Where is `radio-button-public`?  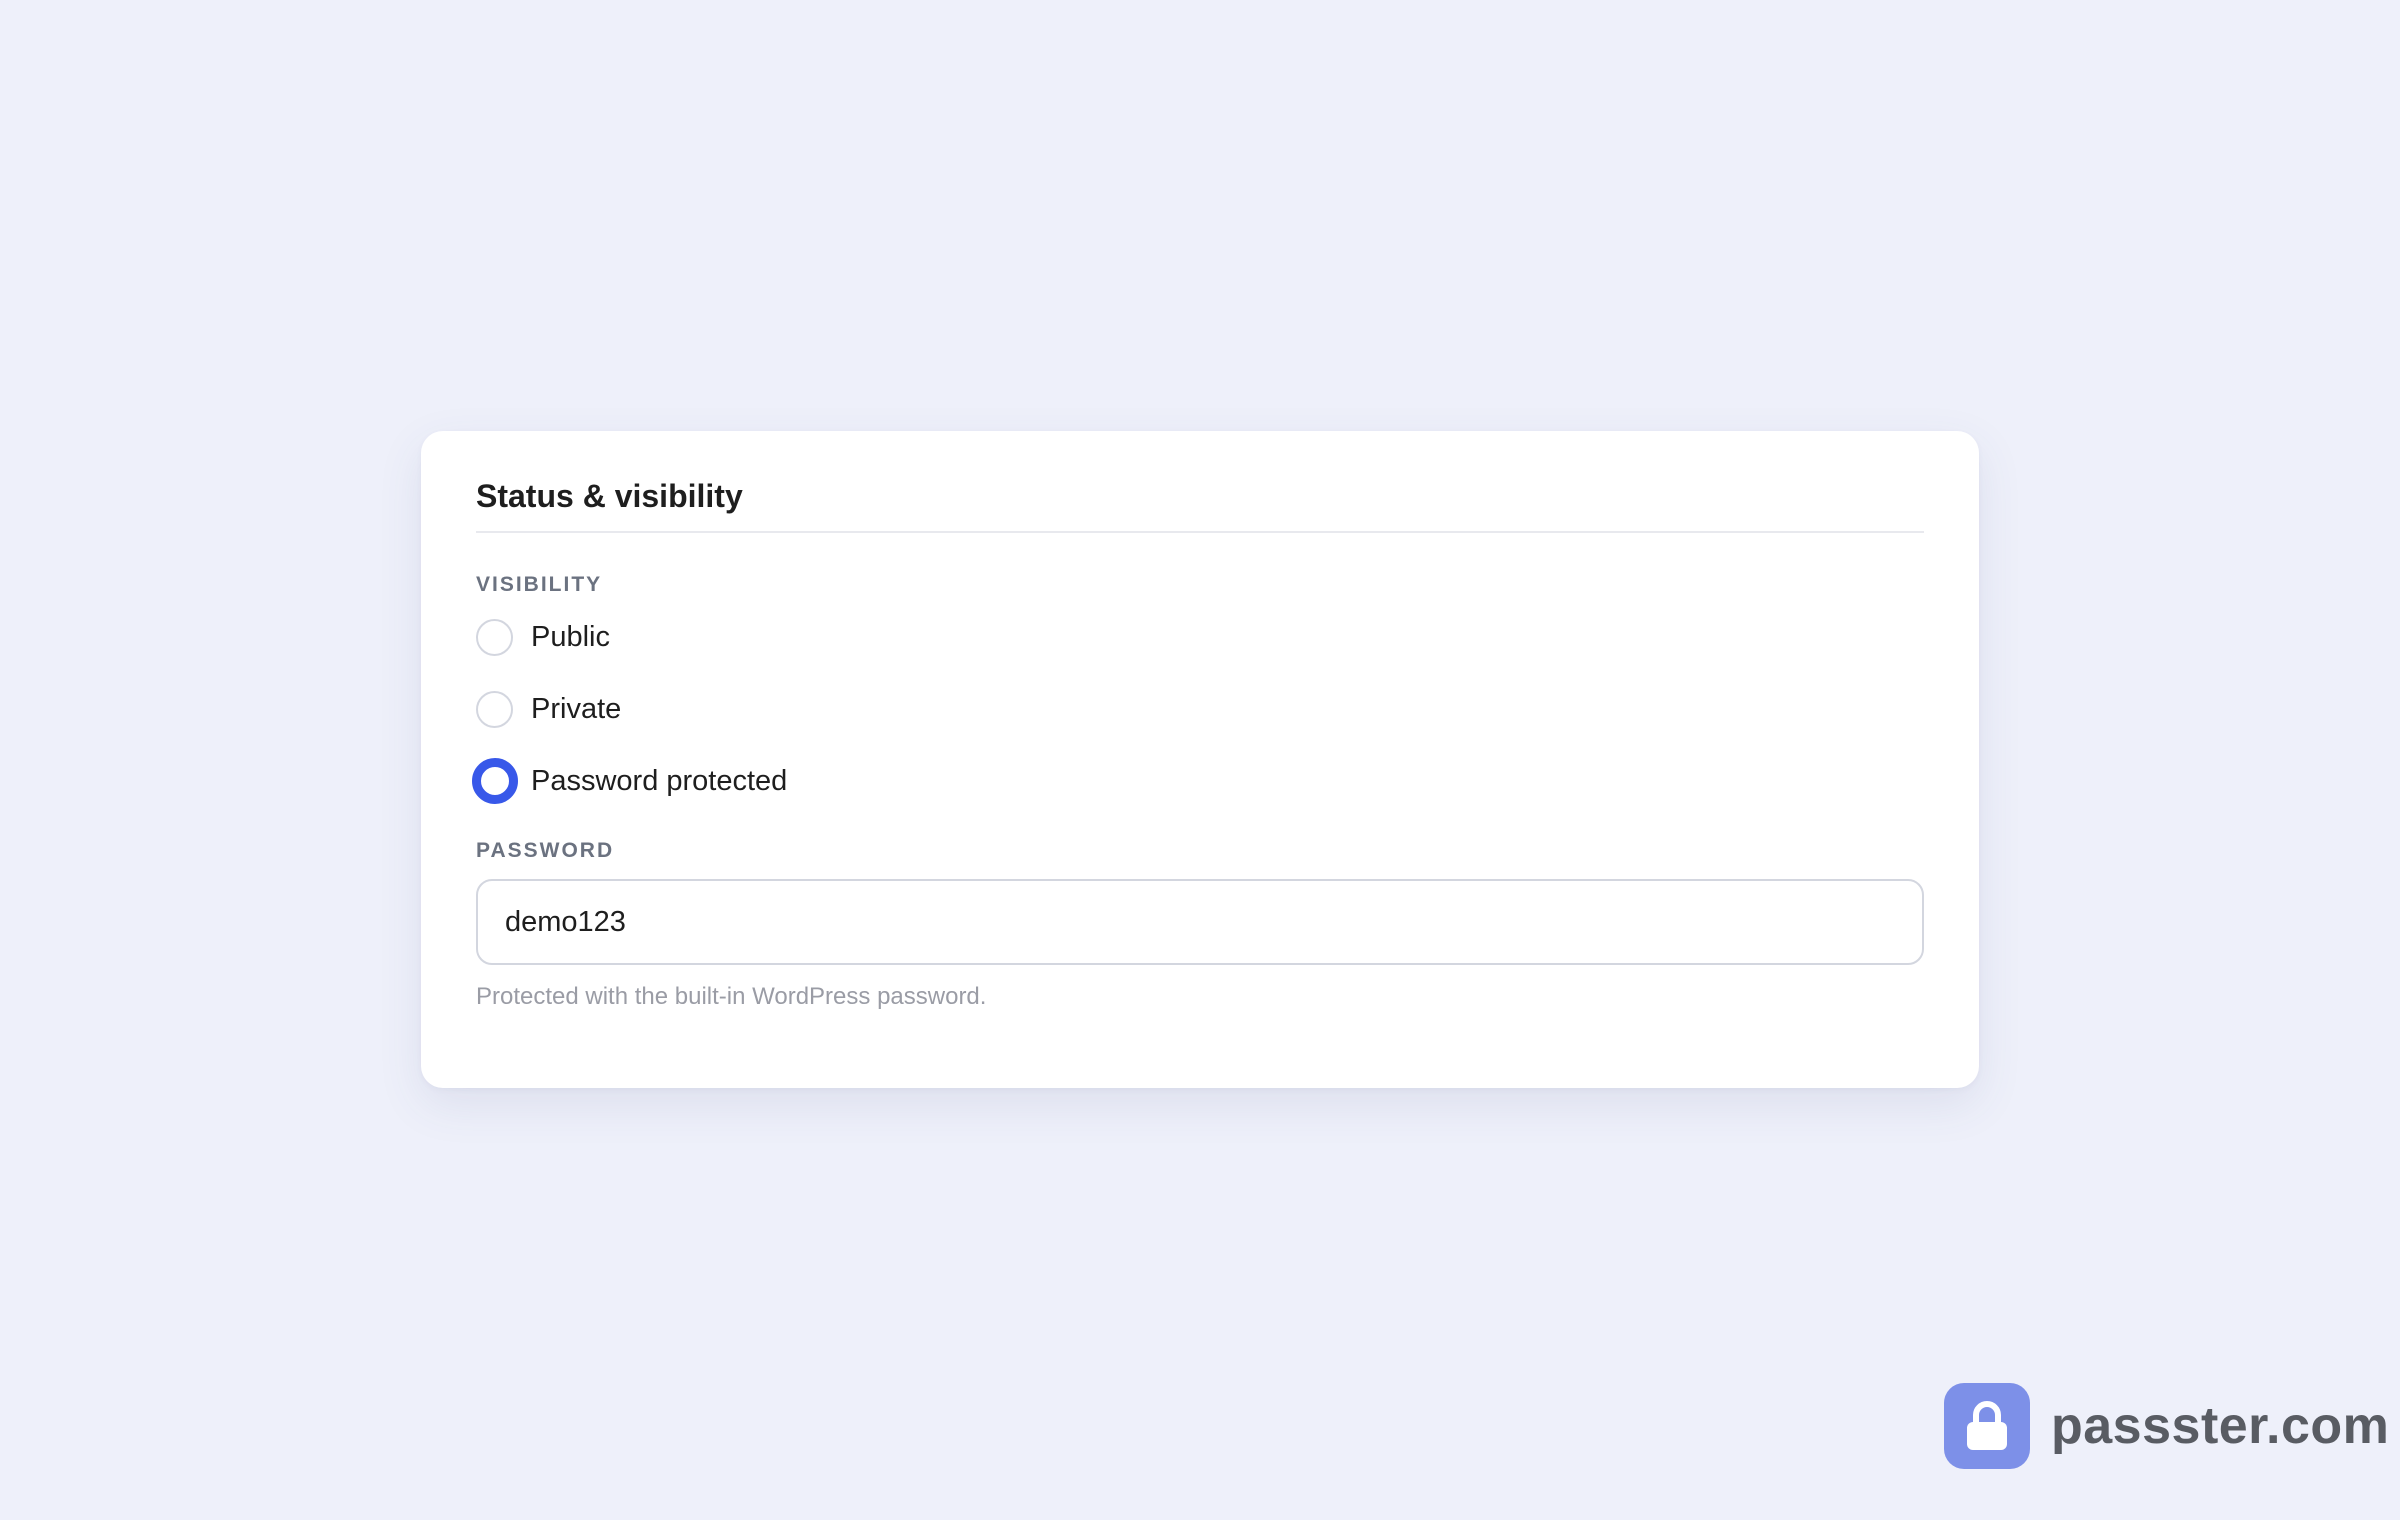
radio-button-public is located at coordinates (494, 637).